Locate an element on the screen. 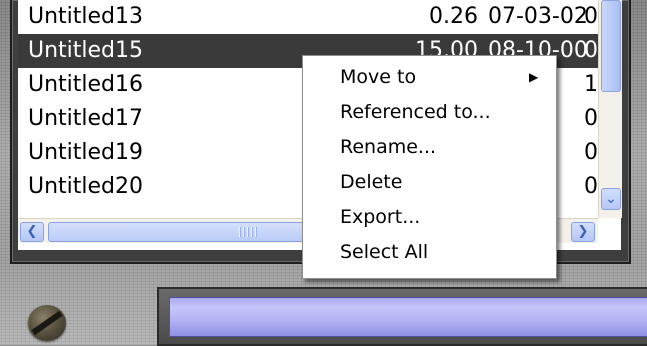  grip-icon is located at coordinates (249, 232).